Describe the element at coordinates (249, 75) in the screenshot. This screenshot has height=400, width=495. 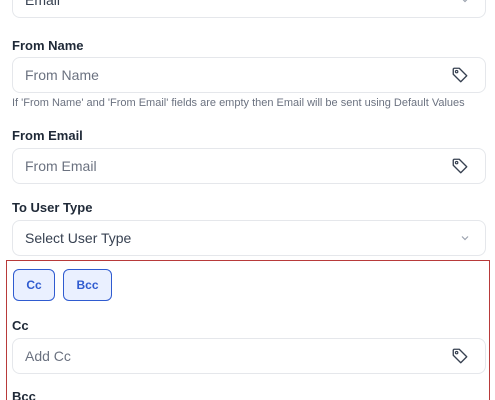
I see `from-name-field: From Name` at that location.